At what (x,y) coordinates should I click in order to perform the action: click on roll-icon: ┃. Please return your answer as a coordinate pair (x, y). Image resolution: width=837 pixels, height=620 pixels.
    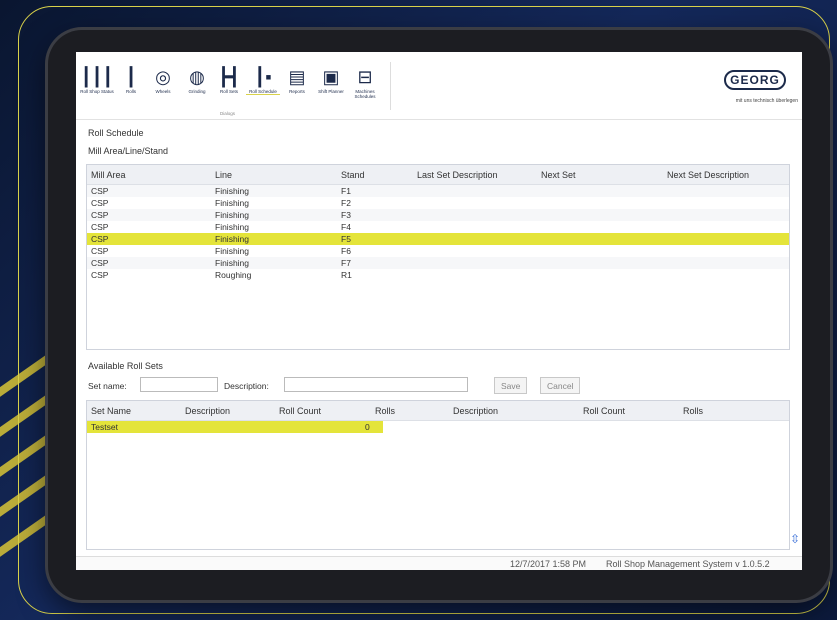
    Looking at the image, I should click on (131, 77).